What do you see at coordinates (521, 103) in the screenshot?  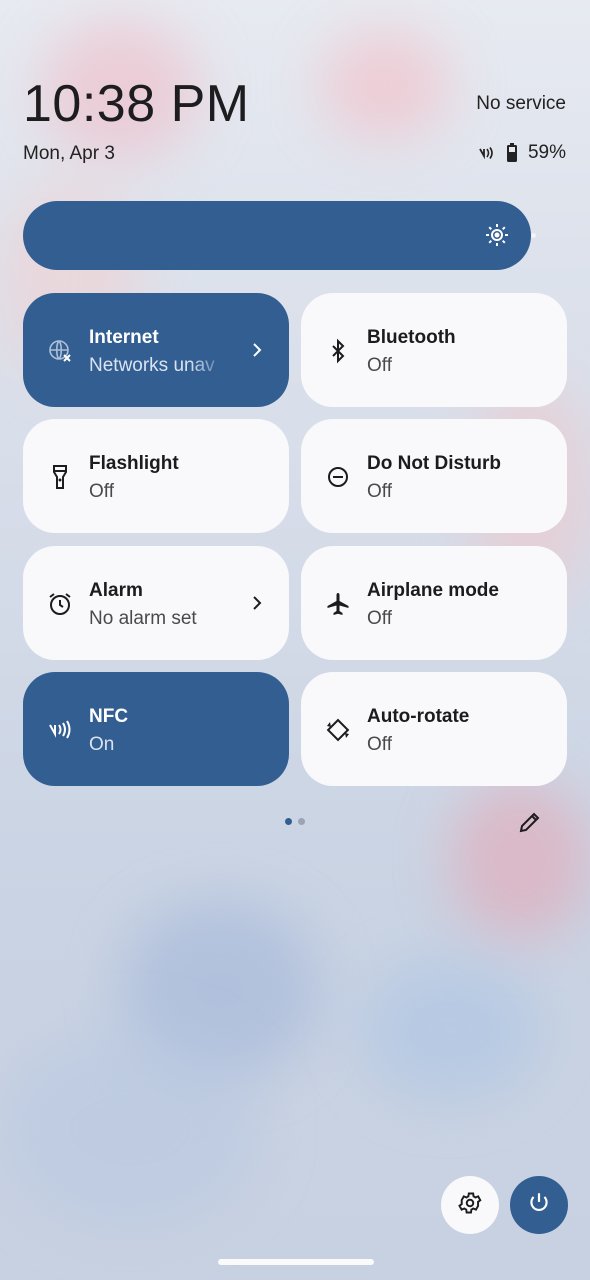 I see `carrier-label: No service` at bounding box center [521, 103].